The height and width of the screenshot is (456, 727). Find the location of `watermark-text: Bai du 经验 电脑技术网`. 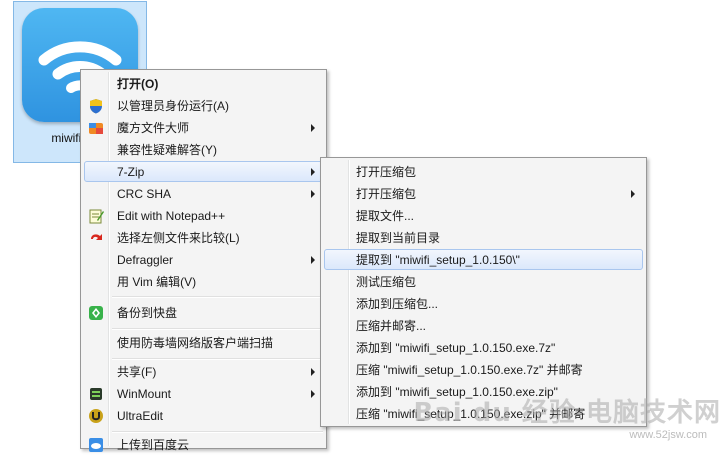

watermark-text: Bai du 经验 电脑技术网 is located at coordinates (567, 413).